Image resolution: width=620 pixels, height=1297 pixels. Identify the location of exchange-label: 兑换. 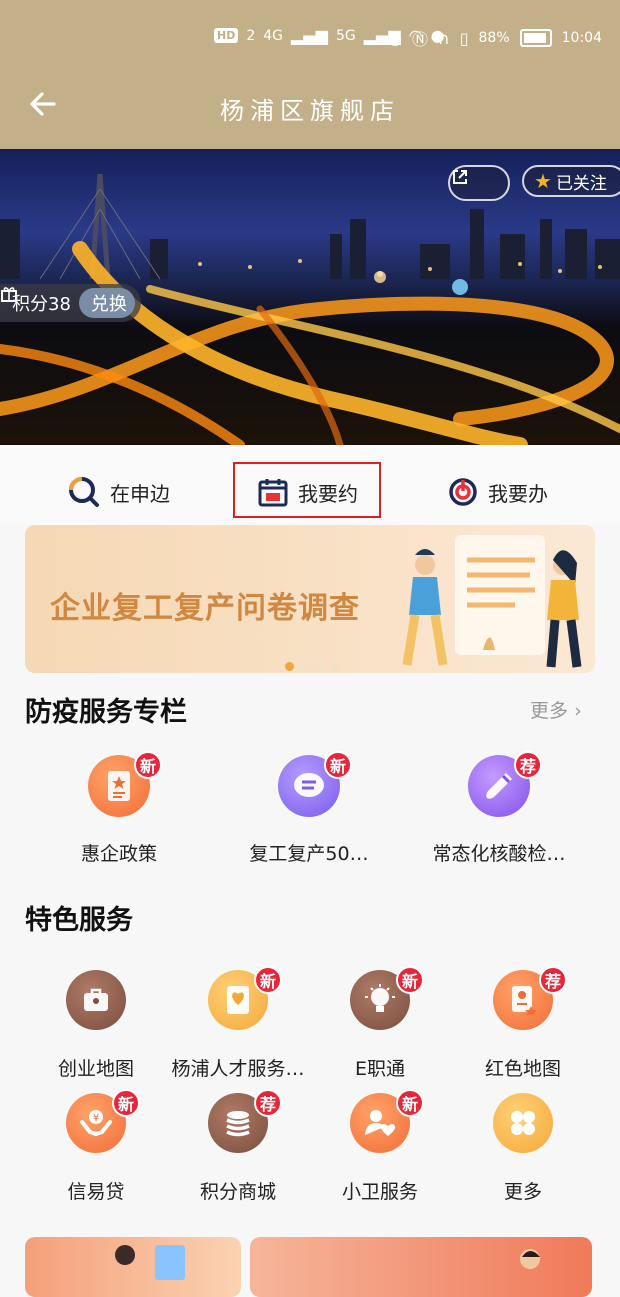
(108, 304).